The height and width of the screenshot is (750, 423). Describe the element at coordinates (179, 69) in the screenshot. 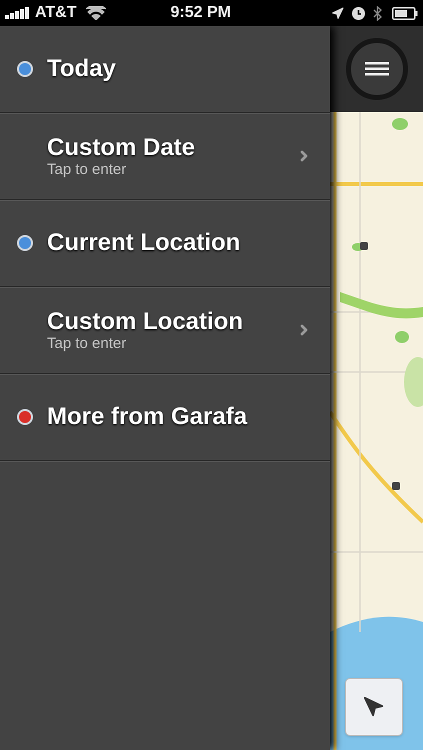

I see `menu-item-title: Today` at that location.